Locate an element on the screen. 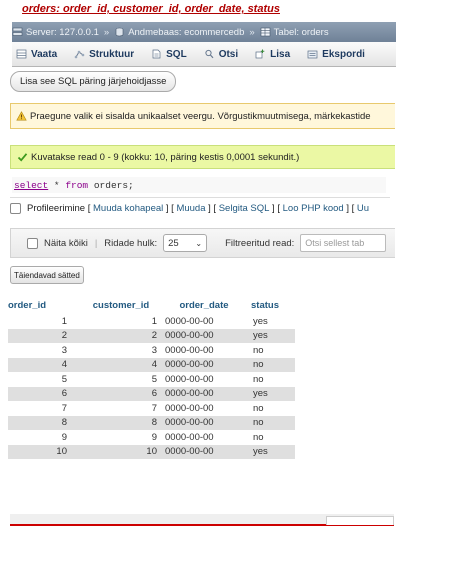 The height and width of the screenshot is (566, 470). cell-order-id: 3 is located at coordinates (44, 350).